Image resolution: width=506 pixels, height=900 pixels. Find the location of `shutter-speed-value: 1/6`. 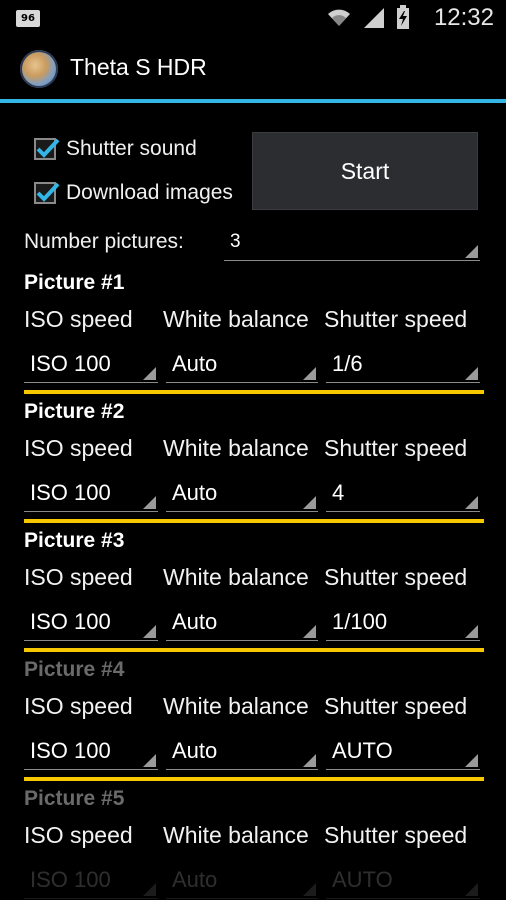

shutter-speed-value: 1/6 is located at coordinates (347, 363).